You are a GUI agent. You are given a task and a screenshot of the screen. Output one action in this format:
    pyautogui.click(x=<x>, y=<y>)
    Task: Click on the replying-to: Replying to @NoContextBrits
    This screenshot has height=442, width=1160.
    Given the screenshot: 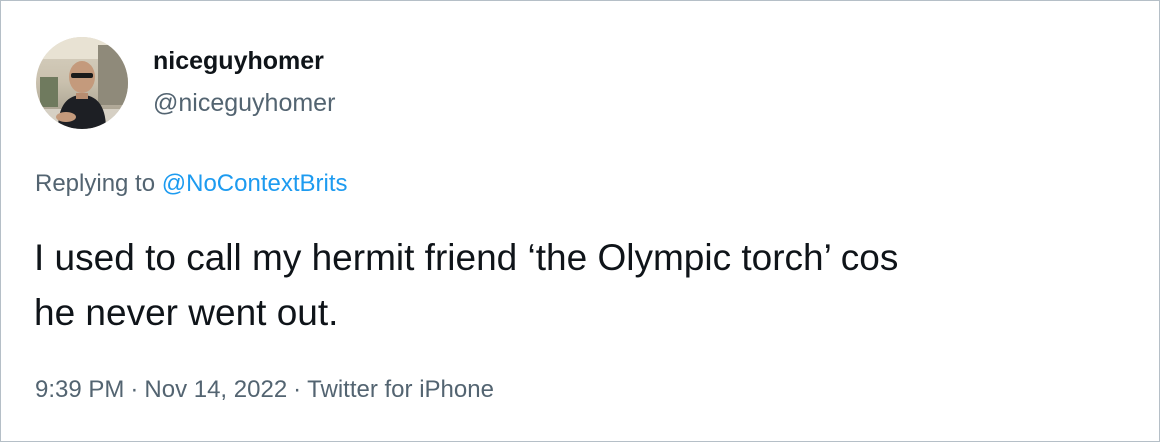 What is the action you would take?
    pyautogui.click(x=191, y=184)
    